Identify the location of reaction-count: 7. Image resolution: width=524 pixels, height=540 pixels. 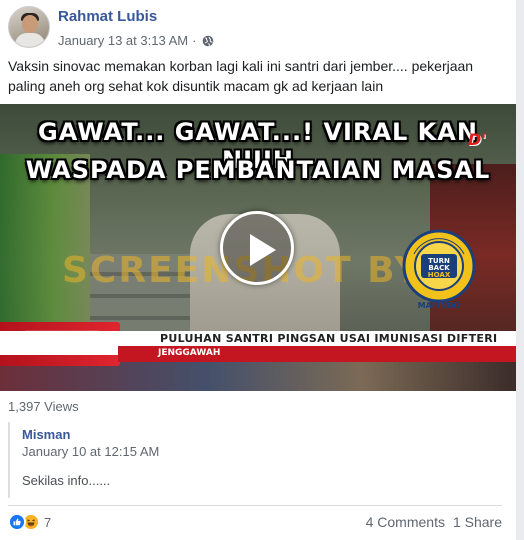
(48, 522).